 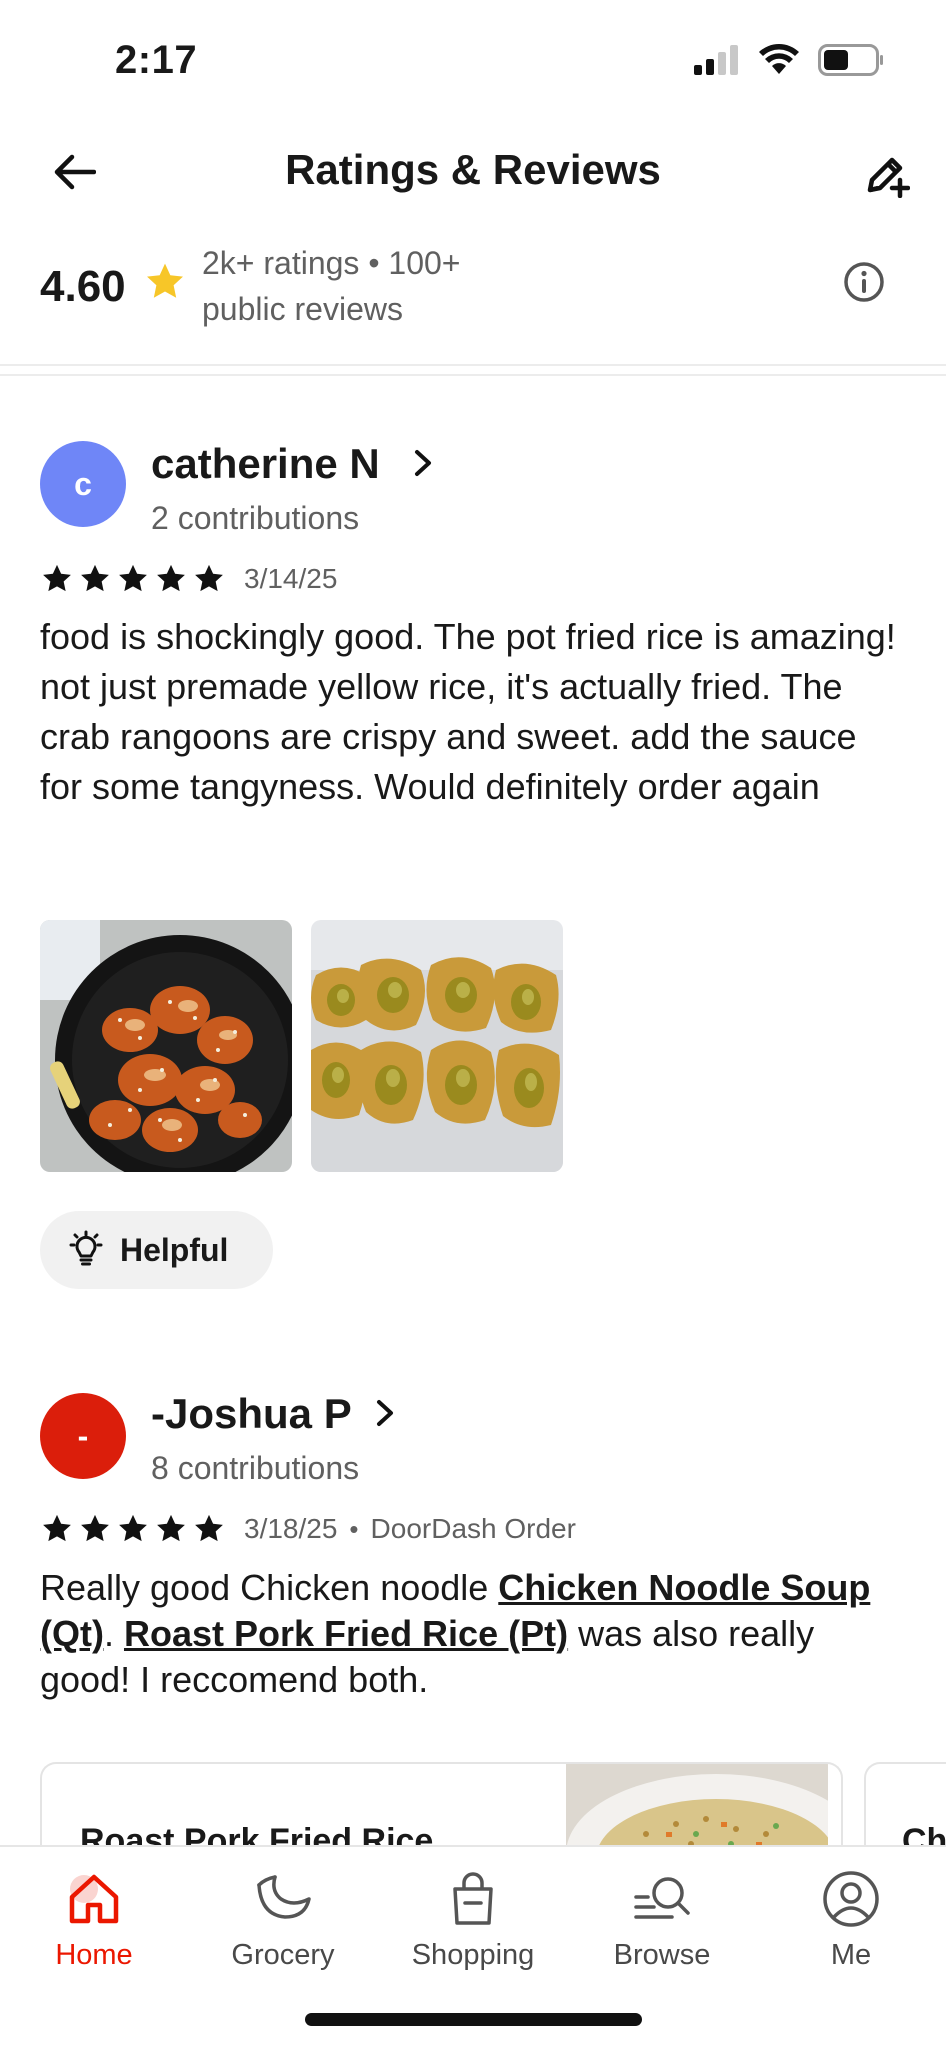 What do you see at coordinates (473, 1528) in the screenshot?
I see `review-source: DoorDash Order` at bounding box center [473, 1528].